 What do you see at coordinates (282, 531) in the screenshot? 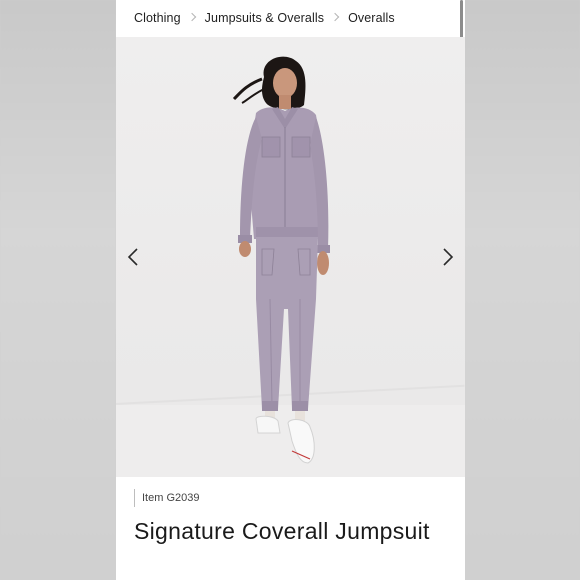
I see `product-title: Signature Coverall Jumpsuit` at bounding box center [282, 531].